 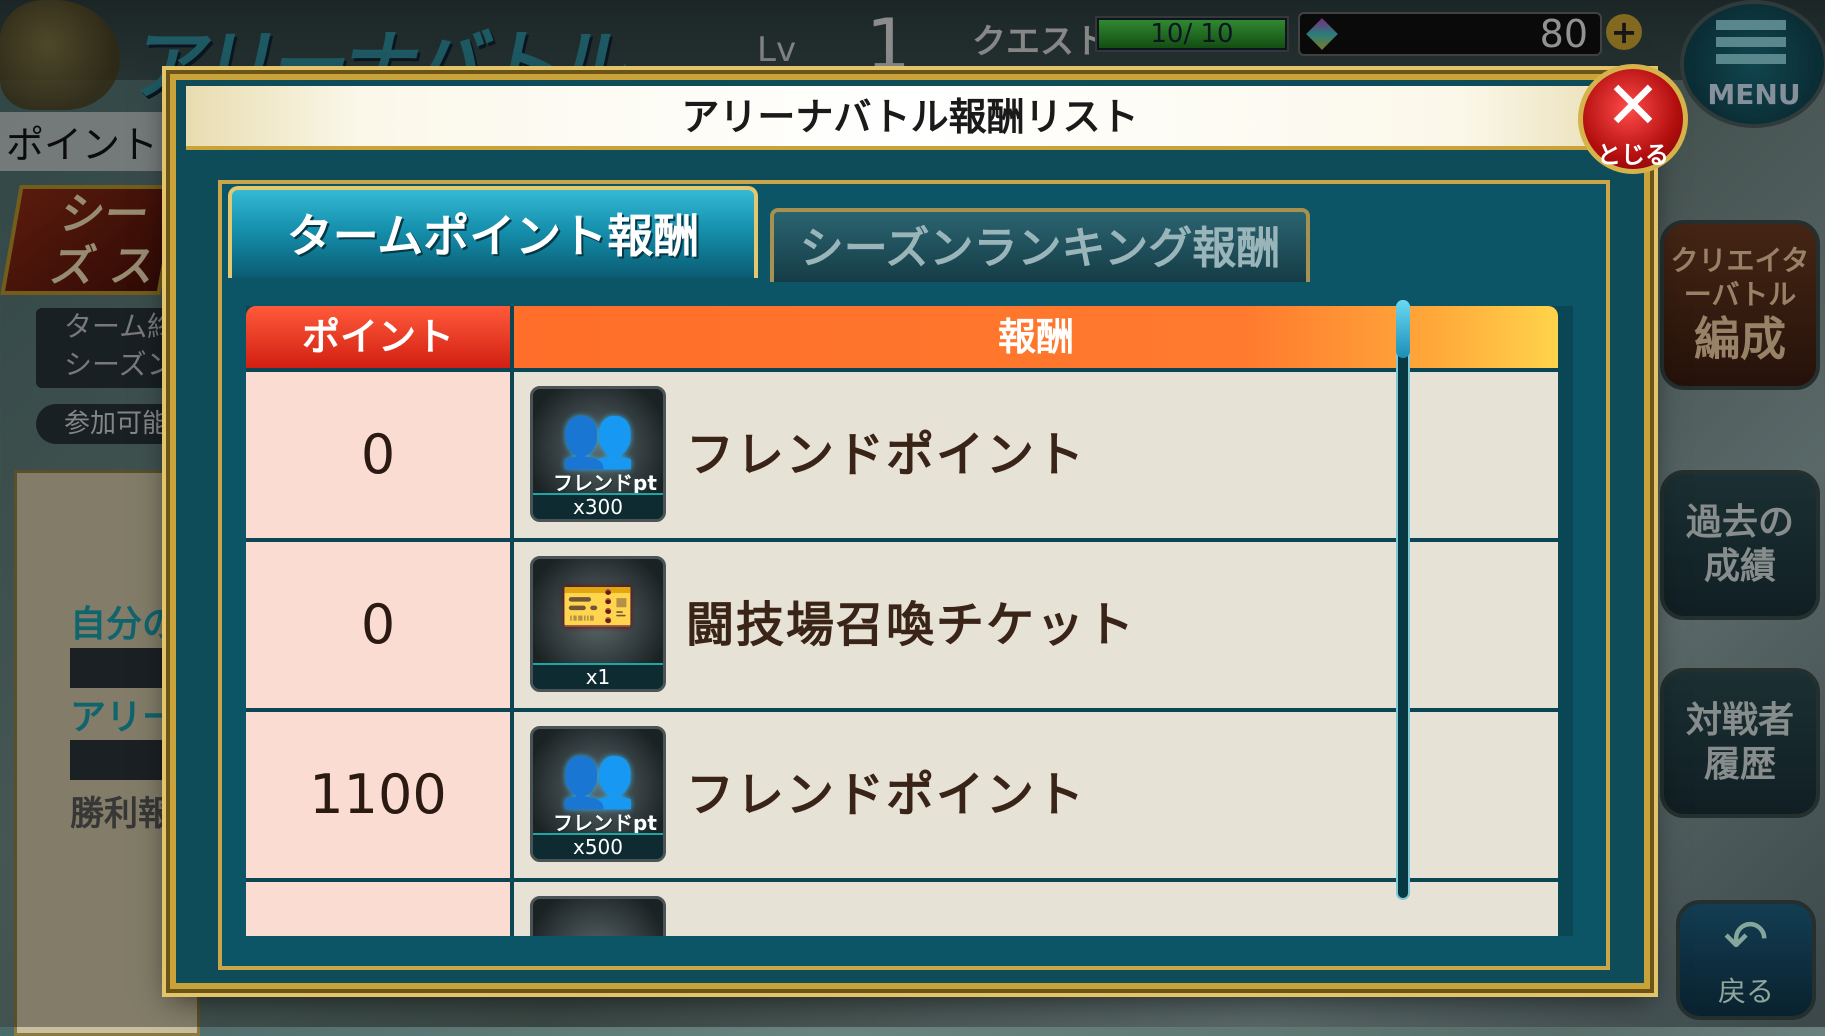 What do you see at coordinates (1624, 32) in the screenshot?
I see `add-gem-button: +` at bounding box center [1624, 32].